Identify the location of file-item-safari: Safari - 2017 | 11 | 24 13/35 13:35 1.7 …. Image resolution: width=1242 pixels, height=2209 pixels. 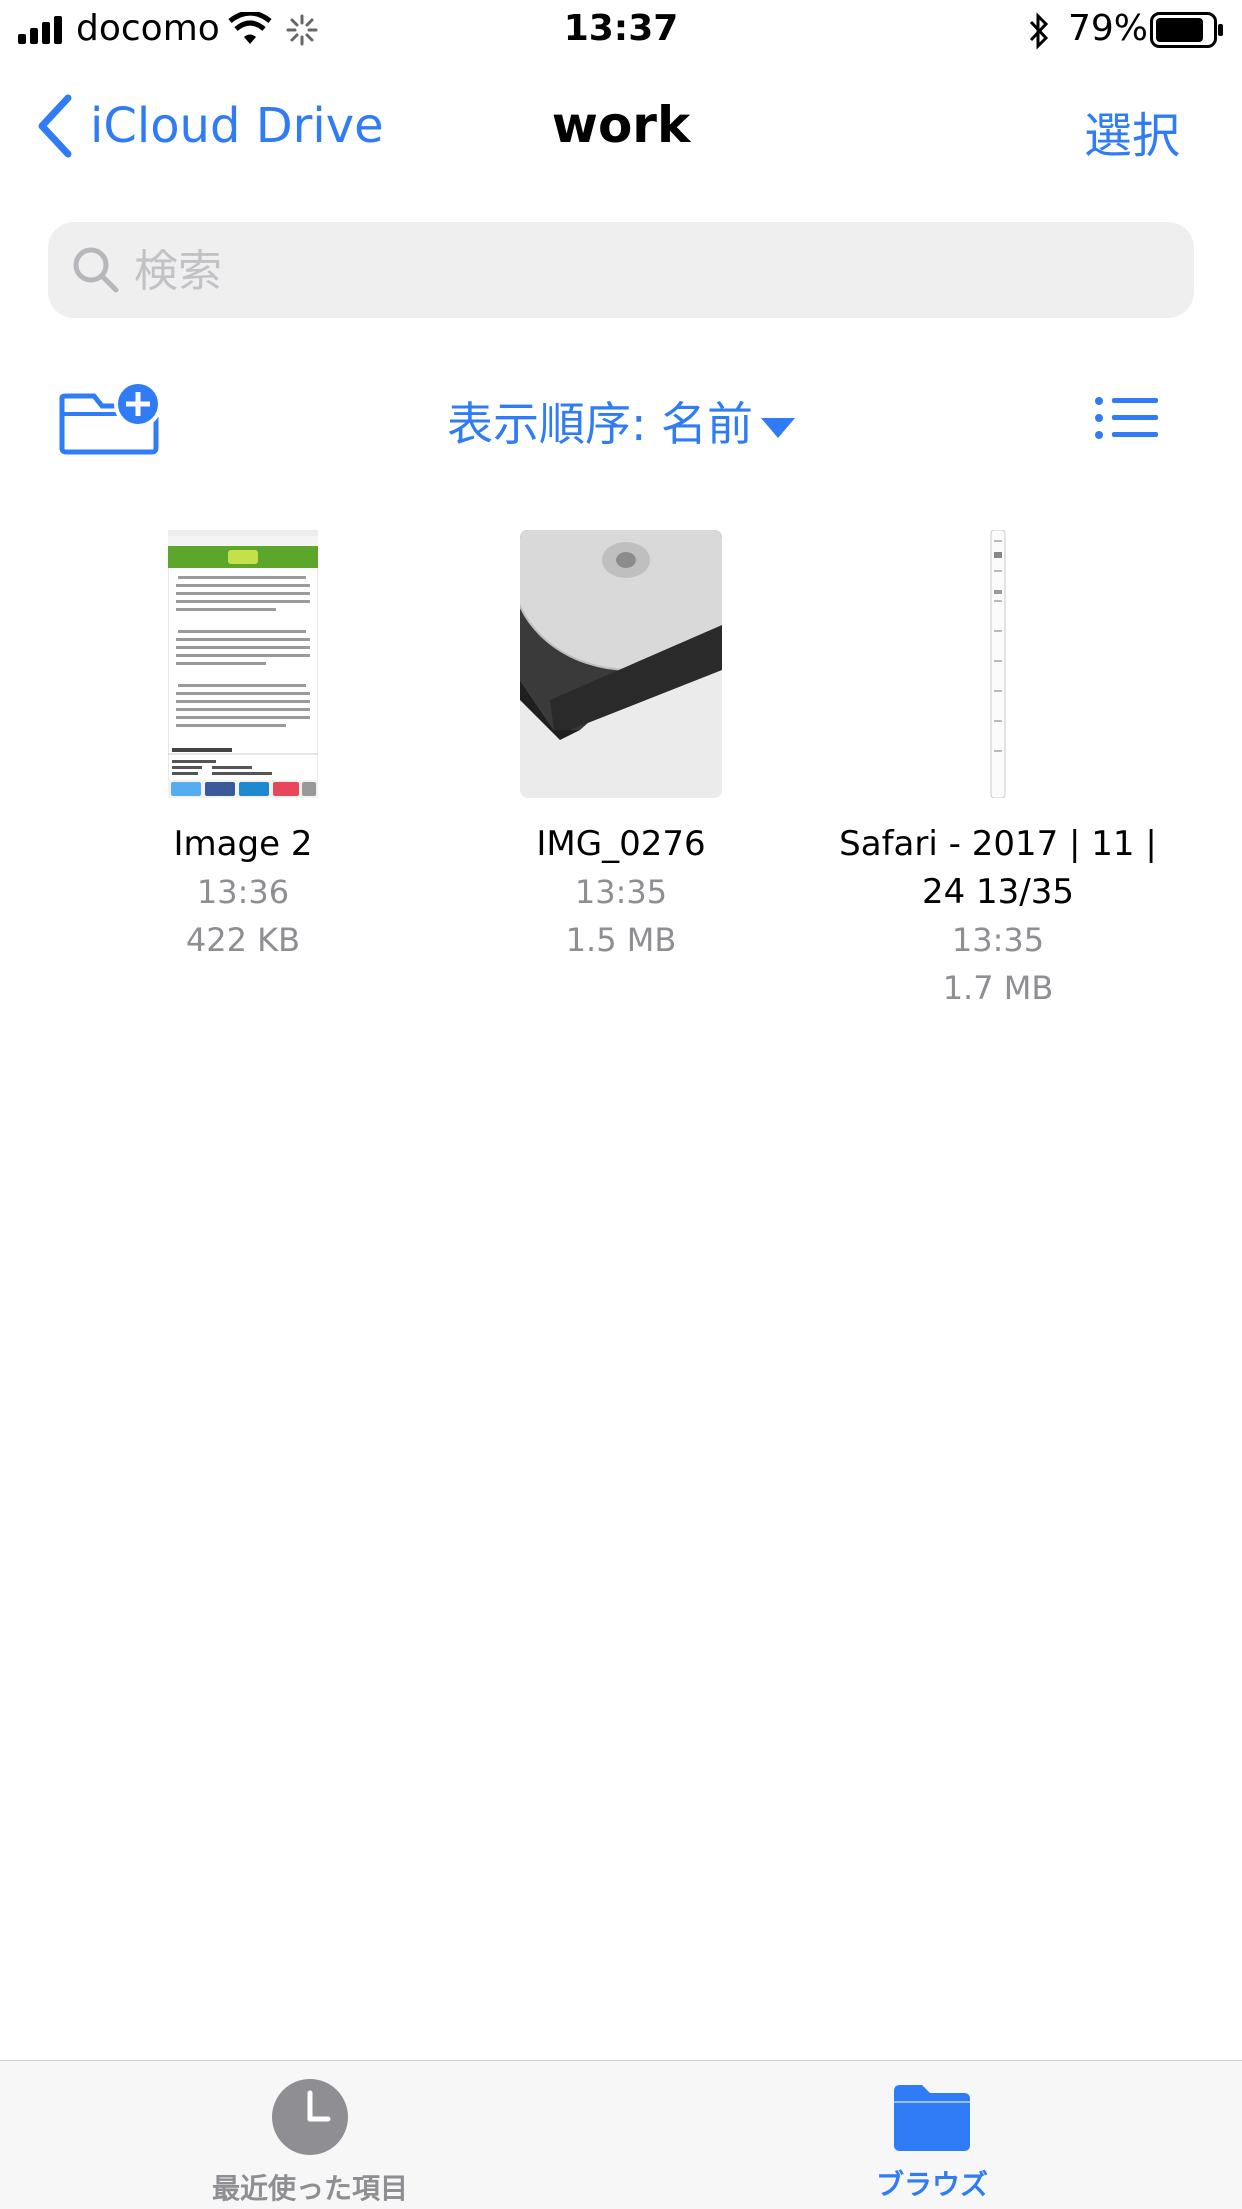
(998, 916).